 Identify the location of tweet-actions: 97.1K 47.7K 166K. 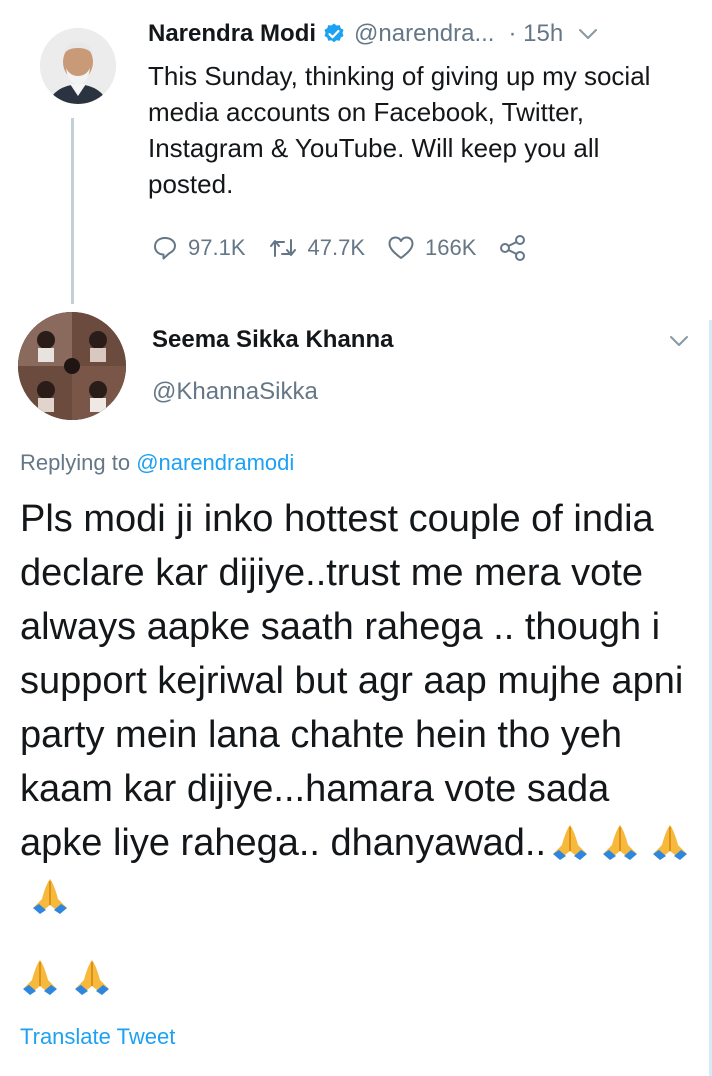
(356, 248).